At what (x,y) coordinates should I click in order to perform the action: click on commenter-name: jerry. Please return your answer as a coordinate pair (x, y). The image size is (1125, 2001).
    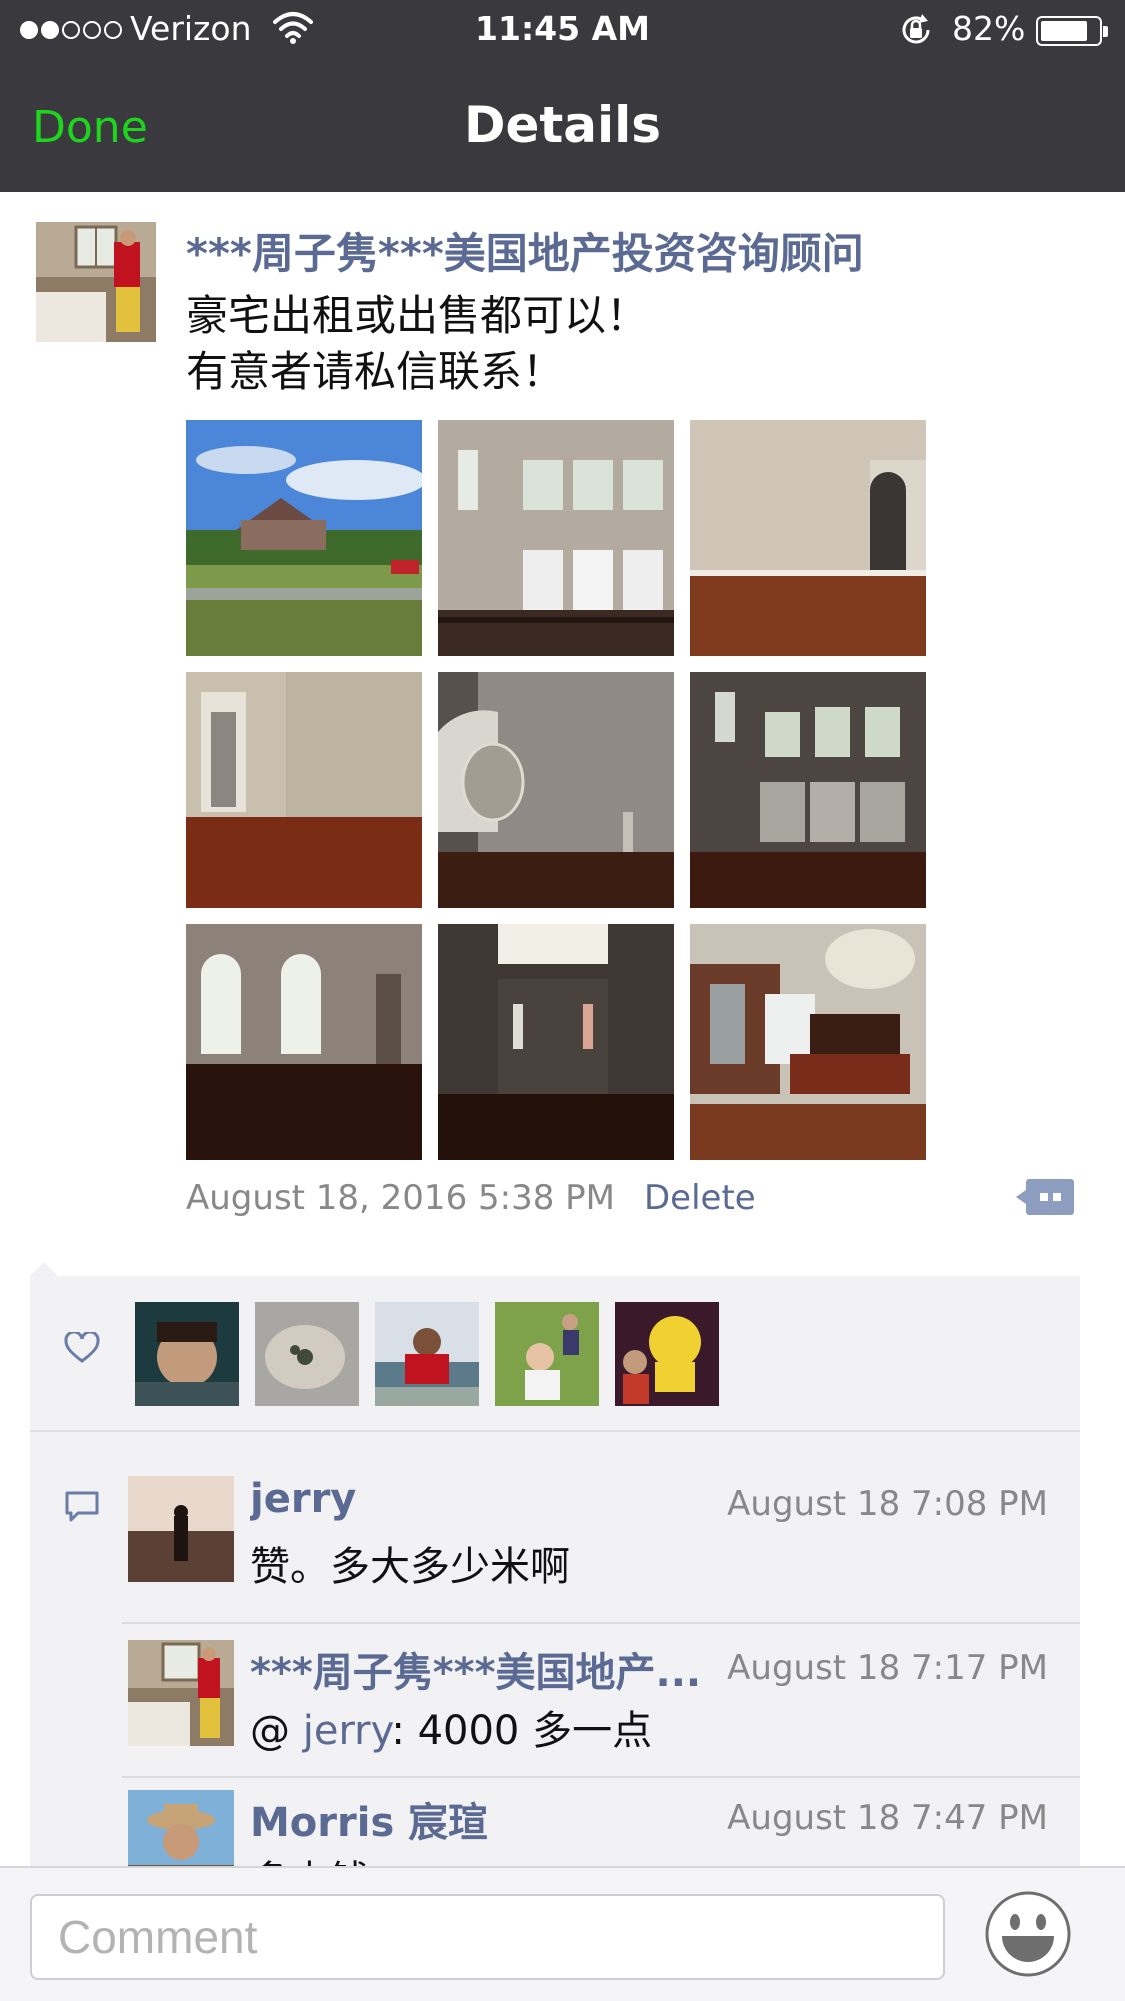
    Looking at the image, I should click on (303, 1499).